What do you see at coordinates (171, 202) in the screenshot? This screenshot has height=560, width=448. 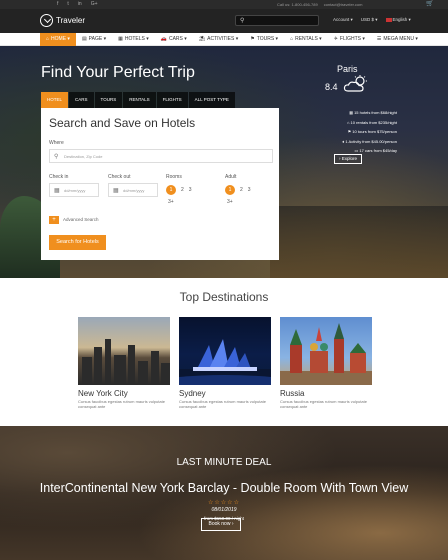 I see `rooms-option-more: 3+` at bounding box center [171, 202].